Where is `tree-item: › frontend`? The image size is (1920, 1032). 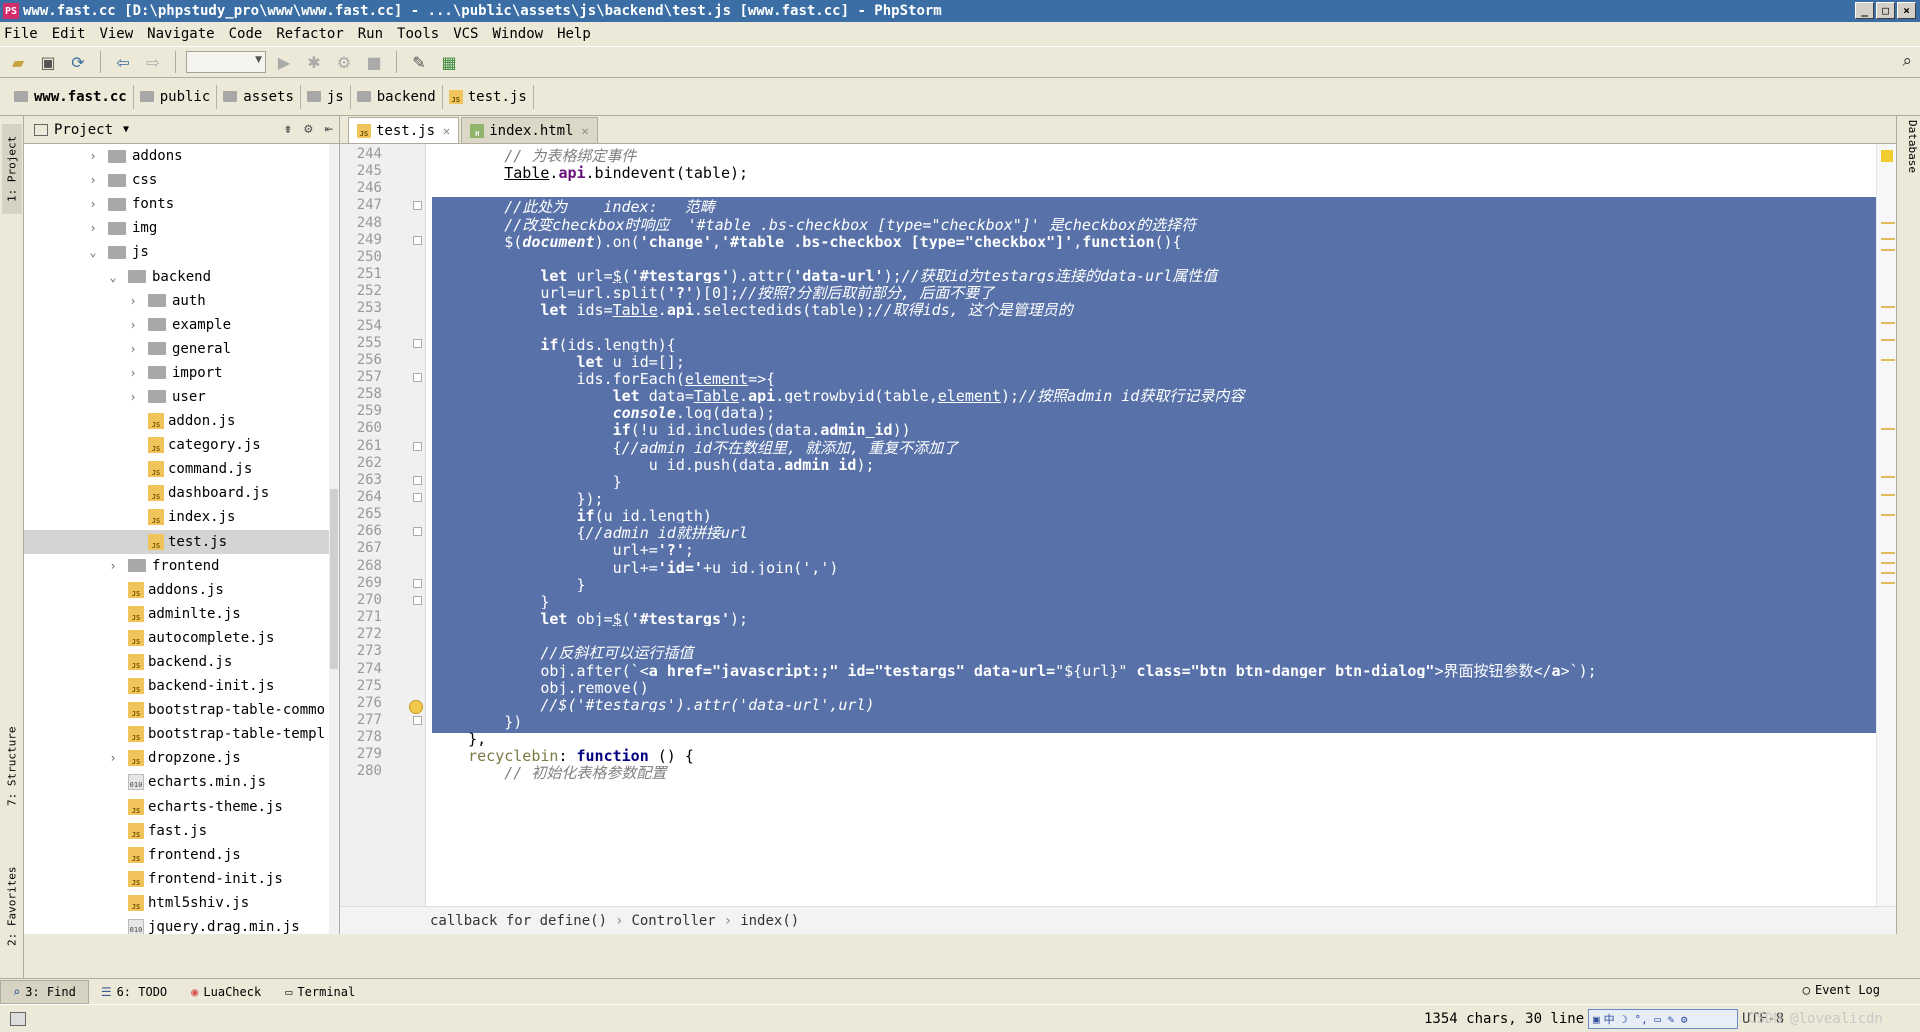
tree-item: › frontend is located at coordinates (181, 566).